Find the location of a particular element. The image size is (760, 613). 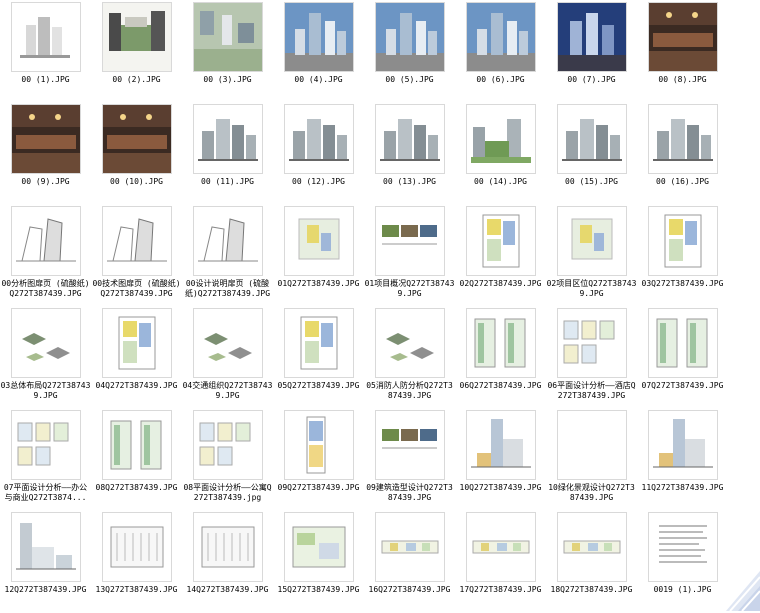

file-item: 10绿化景观设计Q272T387439.JPG is located at coordinates (591, 459).